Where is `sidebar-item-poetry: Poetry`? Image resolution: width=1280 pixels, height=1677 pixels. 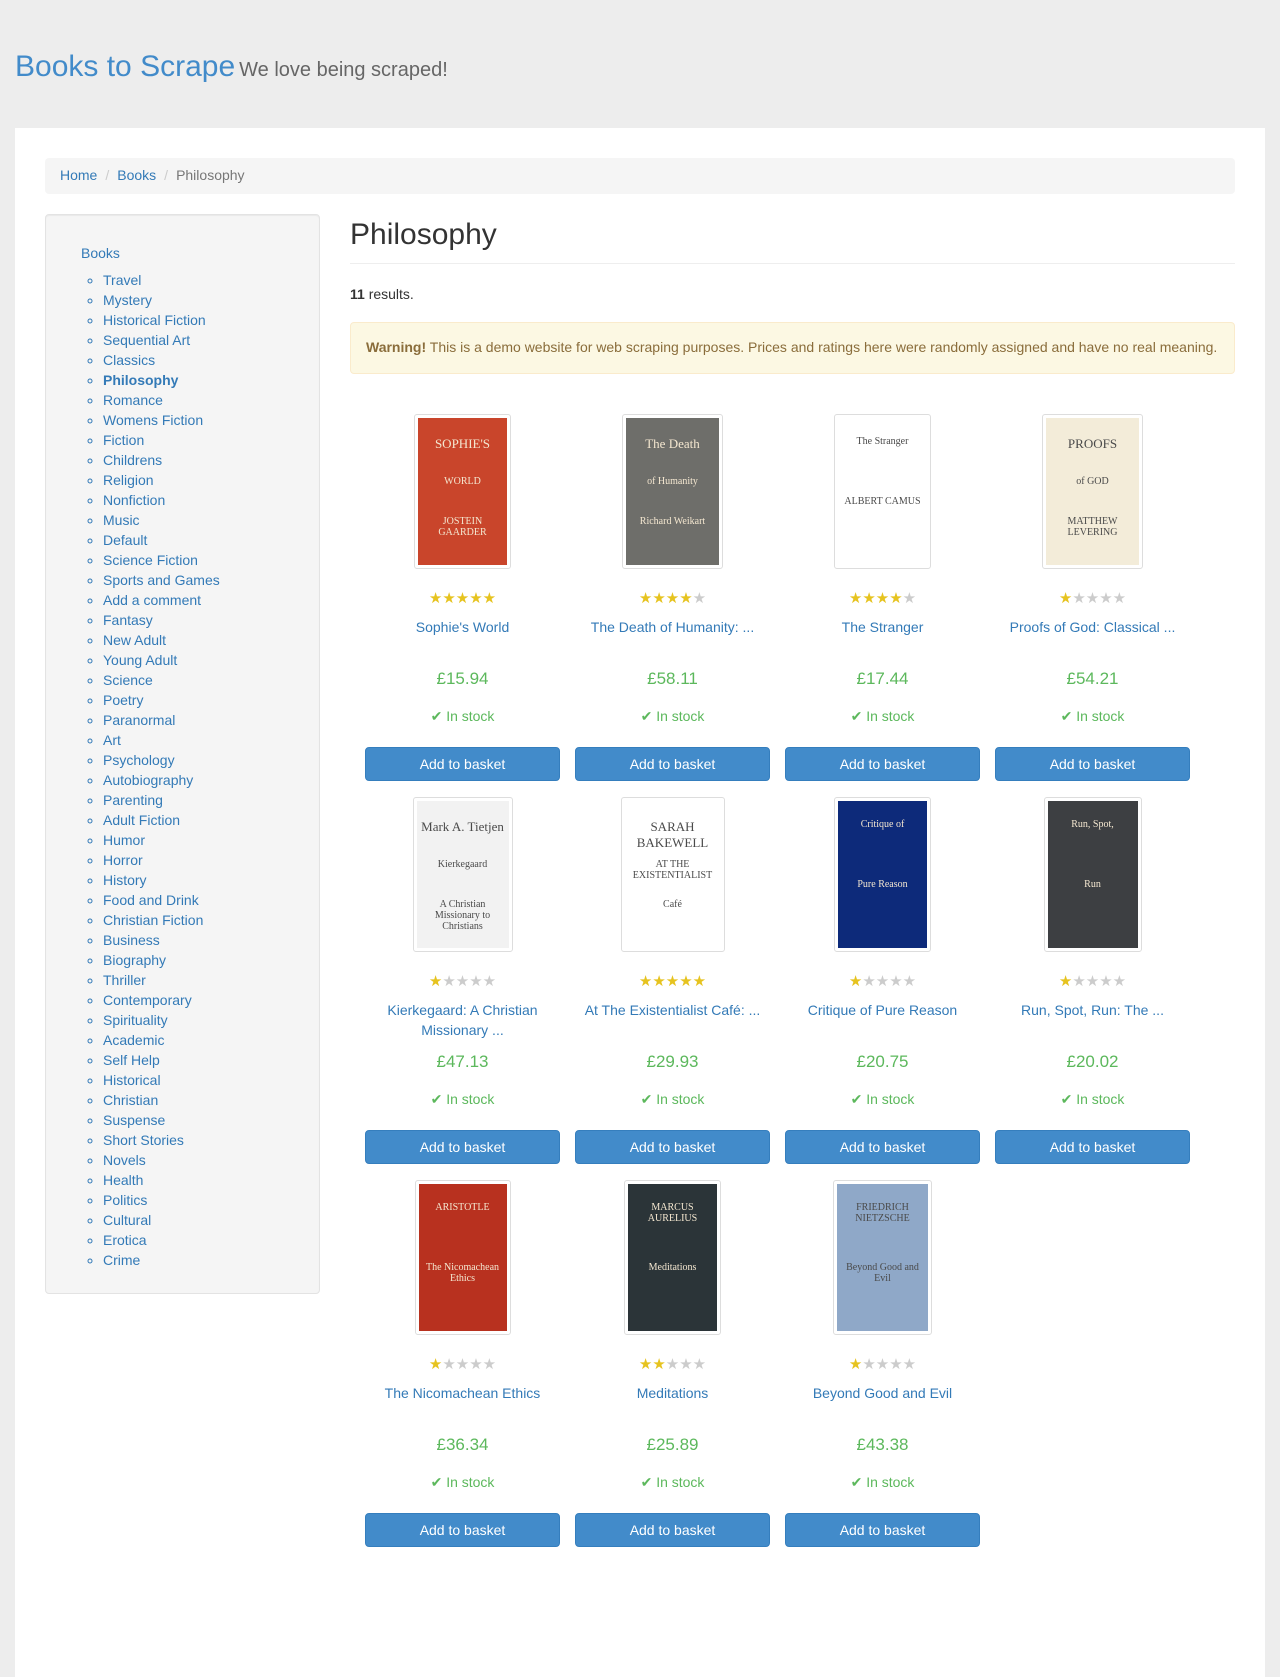 sidebar-item-poetry: Poetry is located at coordinates (211, 700).